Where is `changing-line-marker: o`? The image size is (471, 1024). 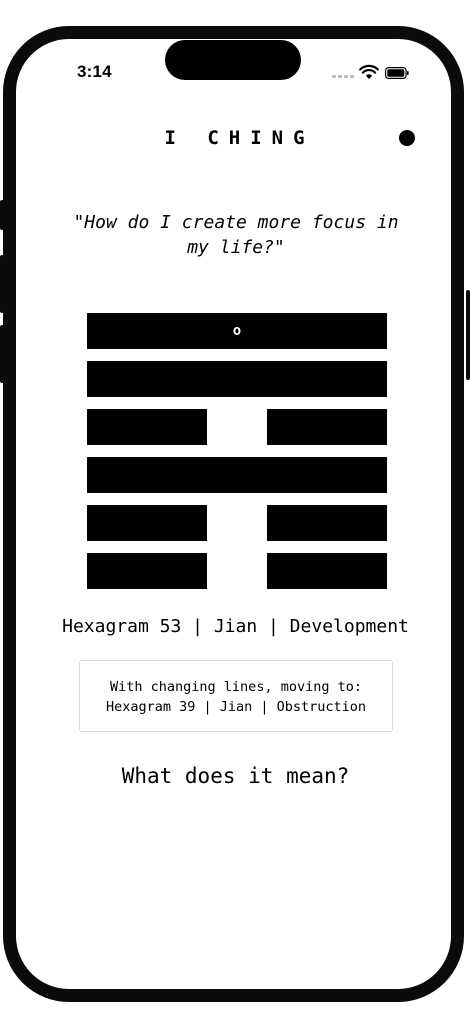 changing-line-marker: o is located at coordinates (237, 331).